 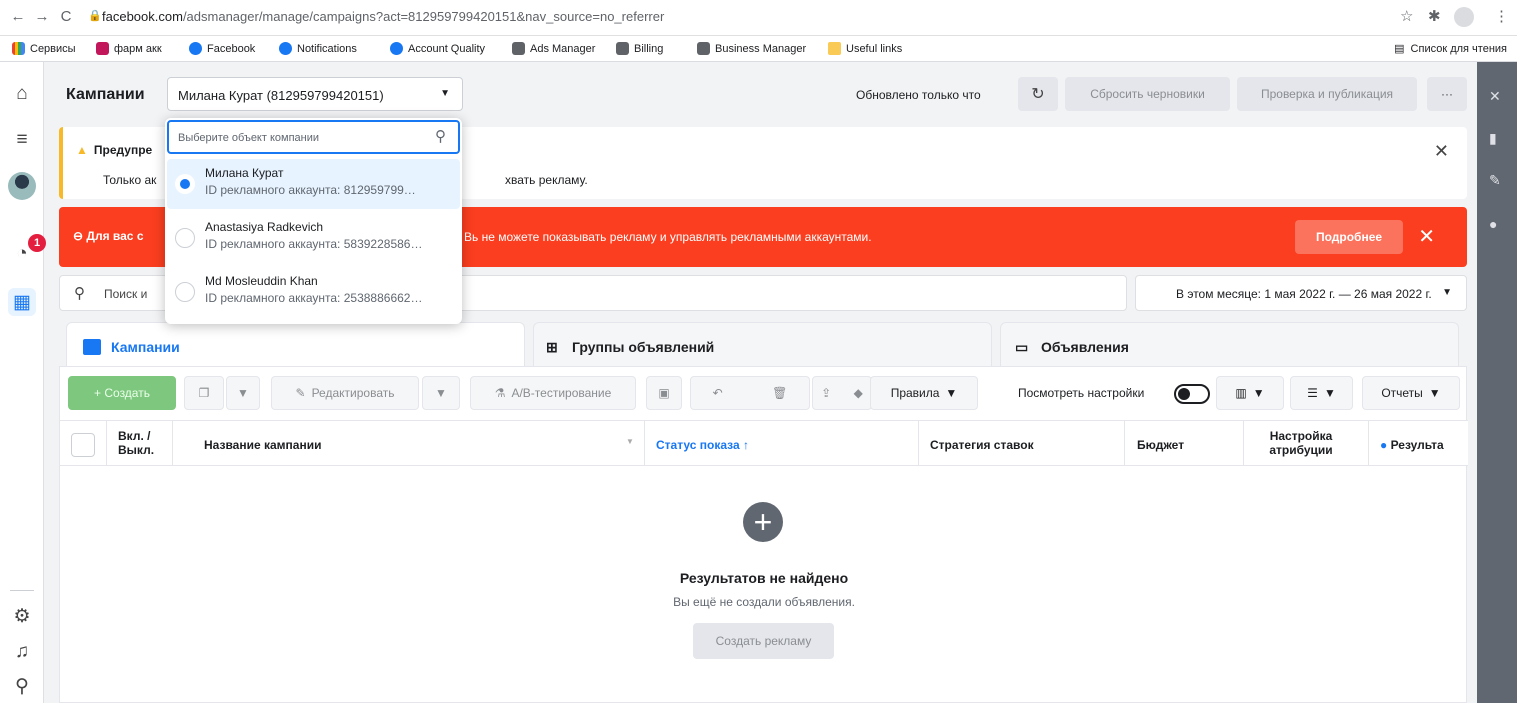 I want to click on create-button: + Создать, so click(x=122, y=393).